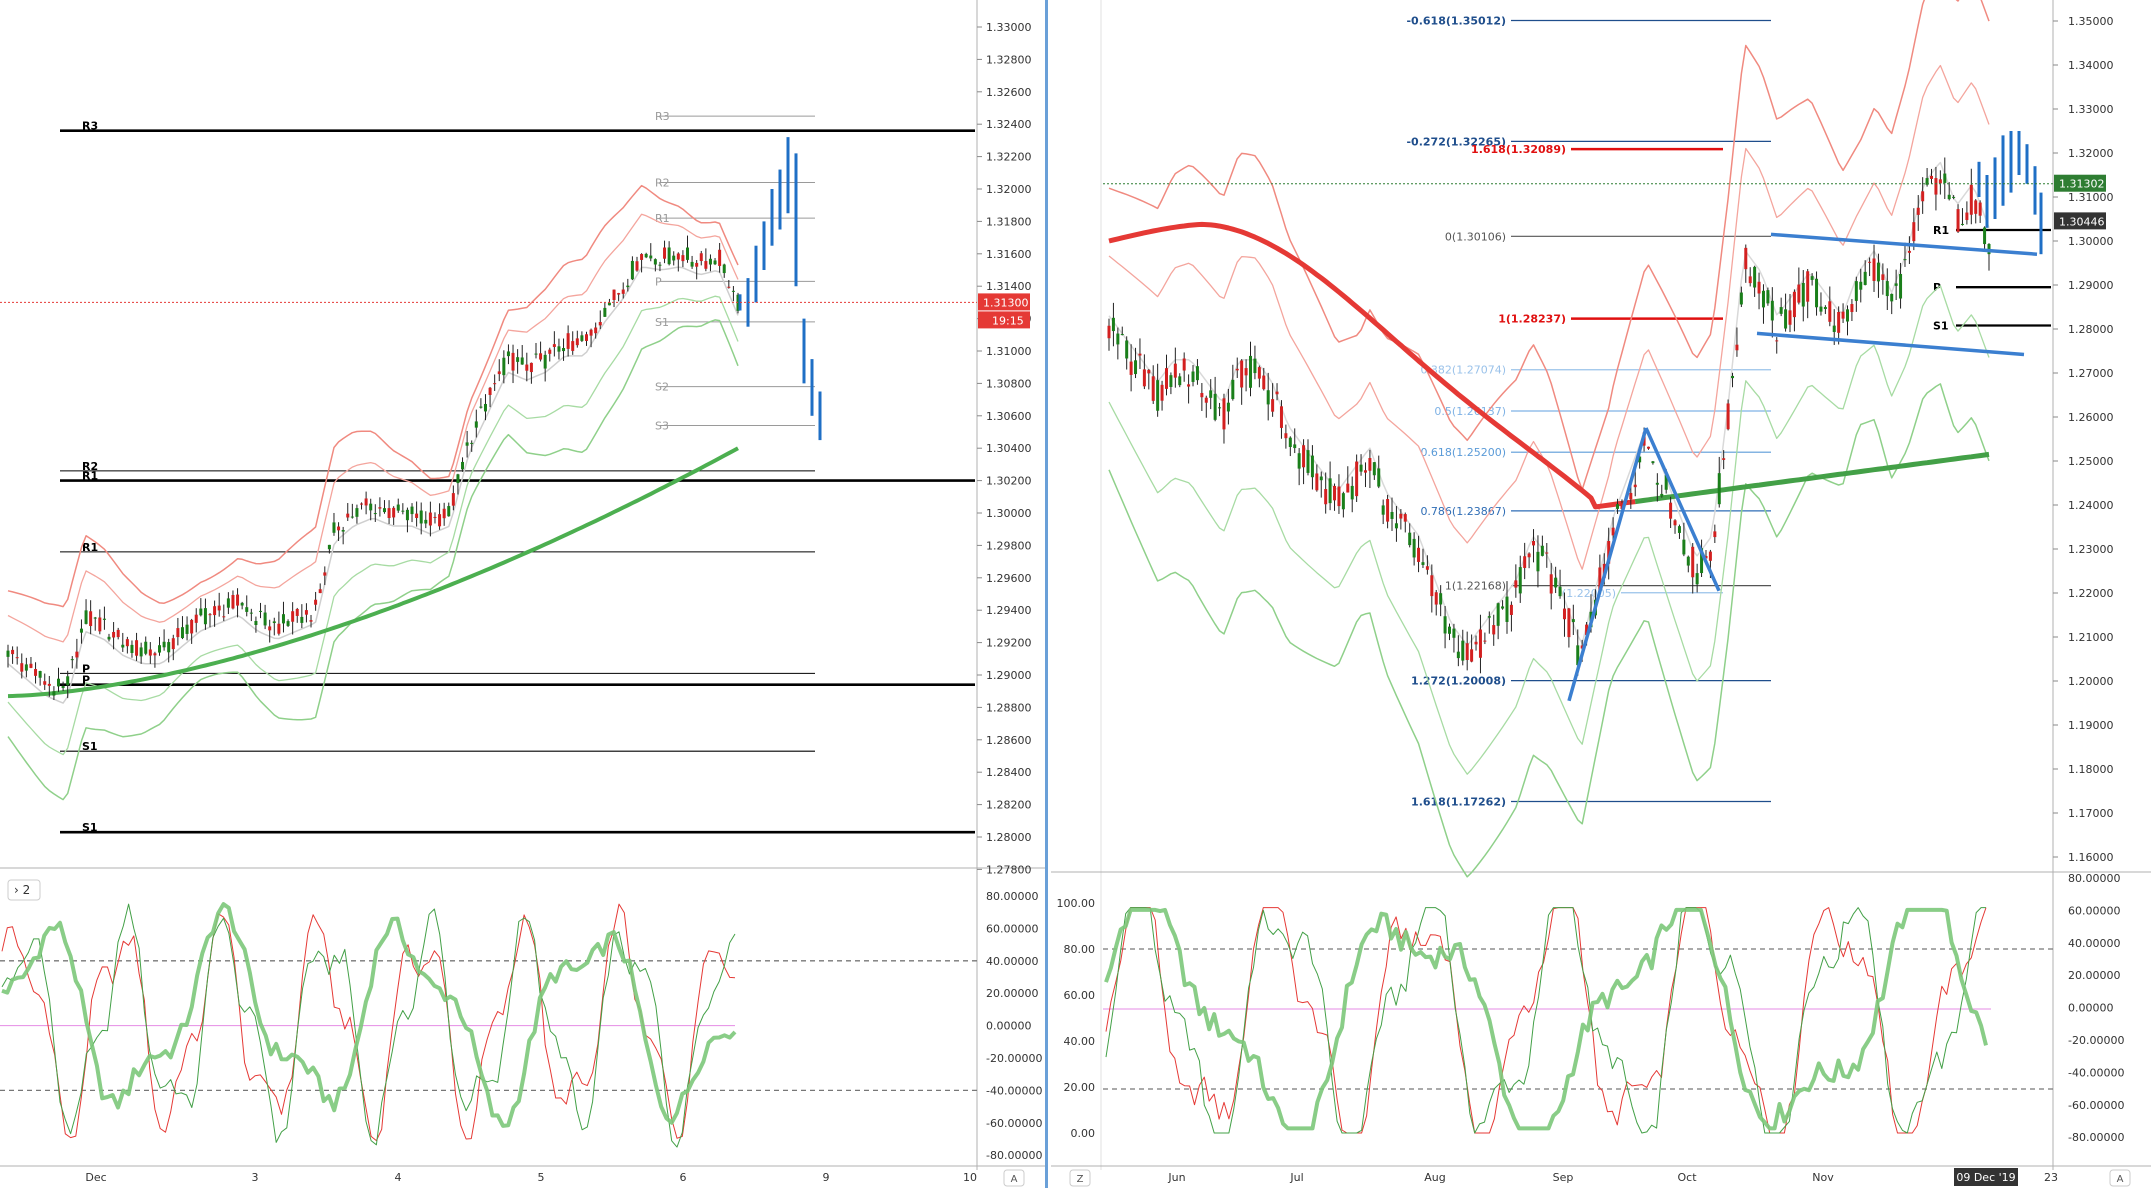 The image size is (2151, 1188). I want to click on price-axis-label: 1.30600, so click(1009, 416).